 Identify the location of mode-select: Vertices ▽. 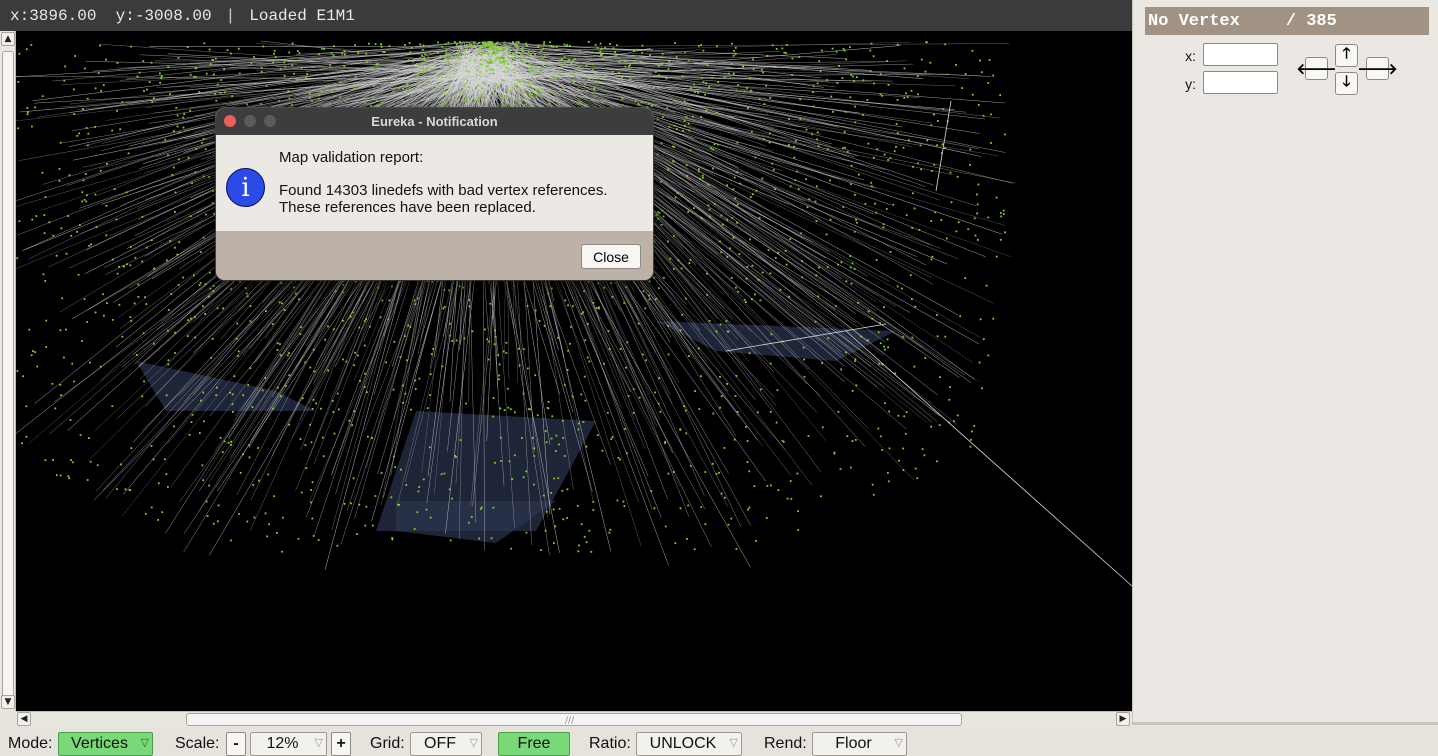
(105, 744).